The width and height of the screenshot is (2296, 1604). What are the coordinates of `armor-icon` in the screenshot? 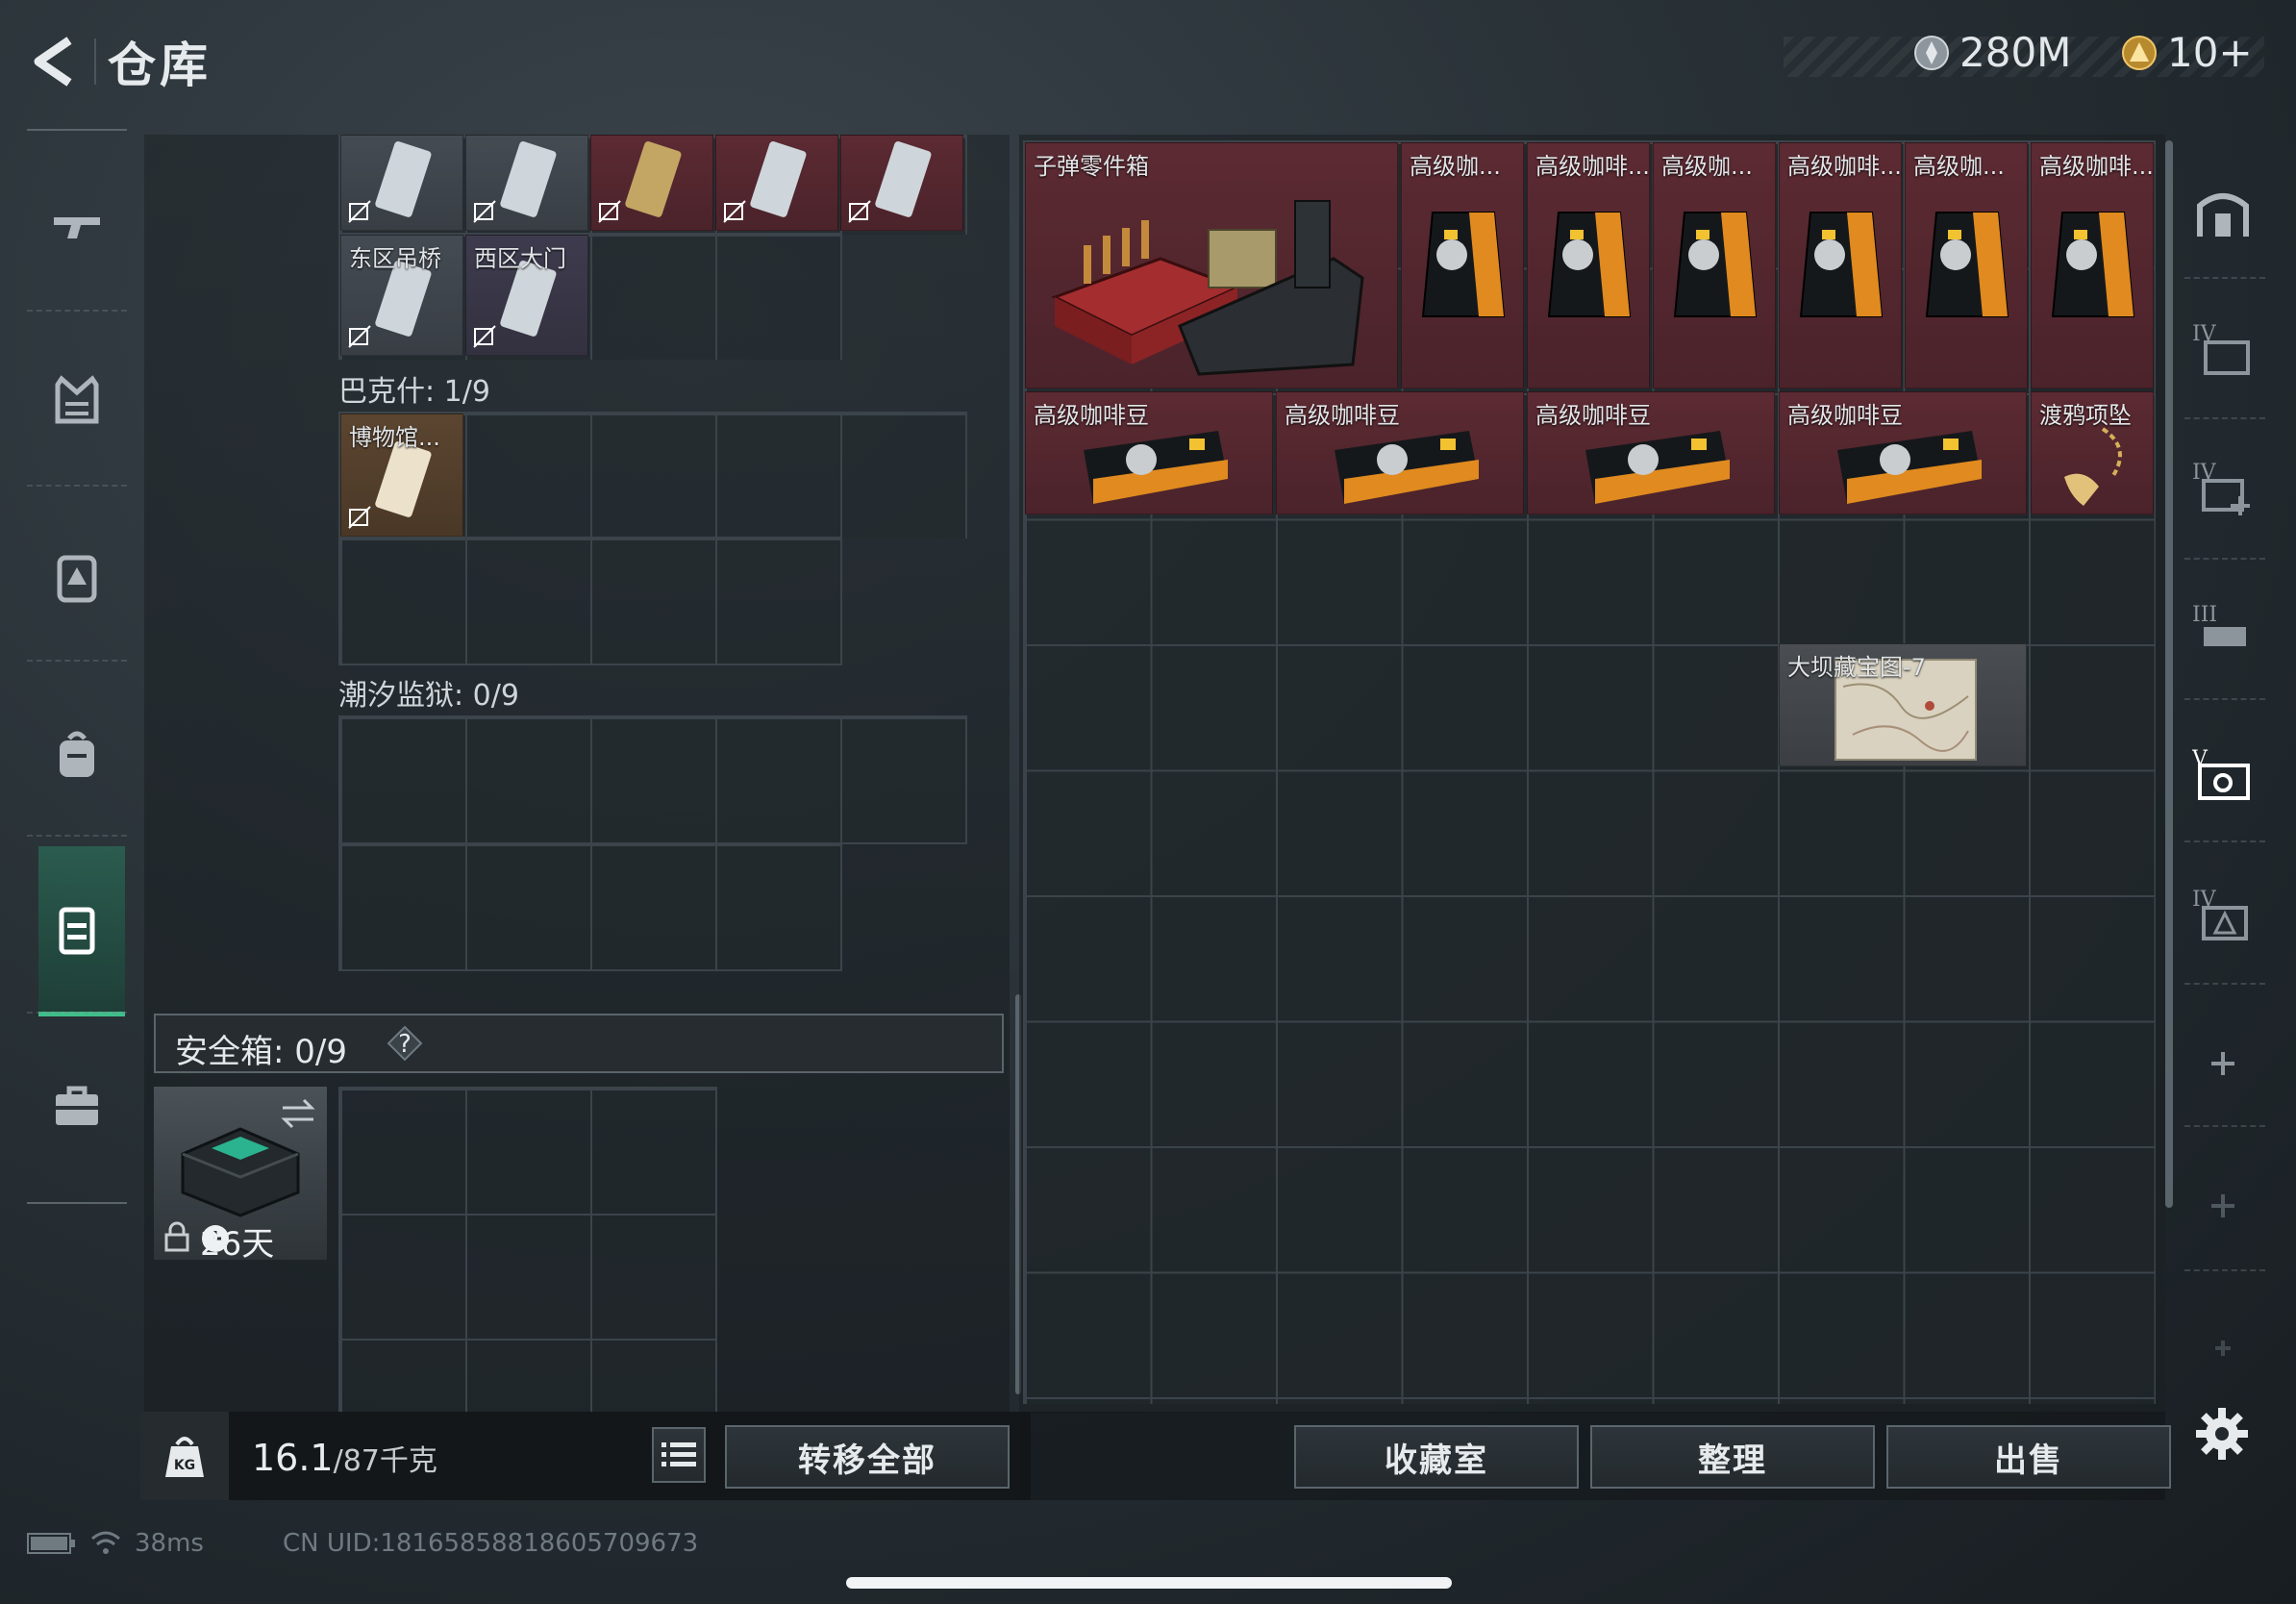 It's located at (77, 400).